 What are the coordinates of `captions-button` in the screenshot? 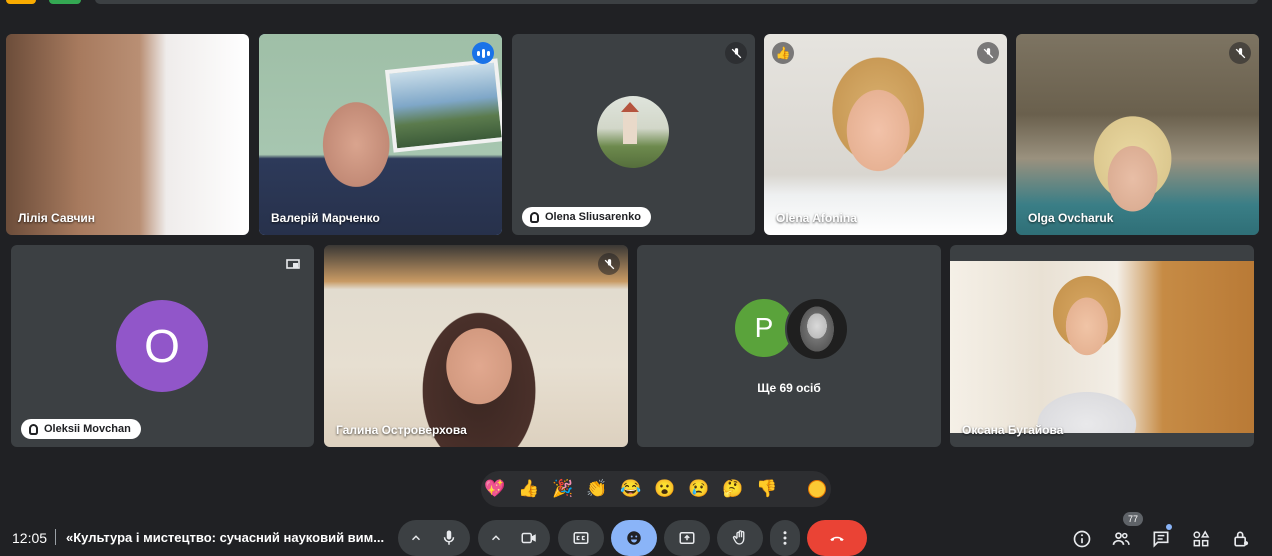 It's located at (581, 538).